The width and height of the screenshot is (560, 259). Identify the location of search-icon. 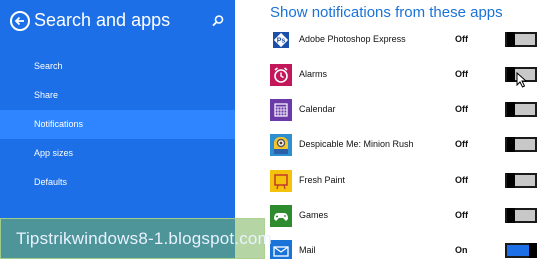
(218, 21).